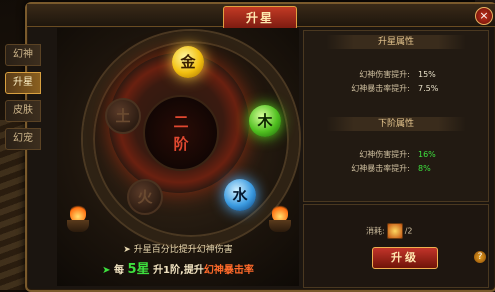 This screenshot has height=292, width=495. Describe the element at coordinates (23, 55) in the screenshot. I see `tab-huanshen: 幻神` at that location.